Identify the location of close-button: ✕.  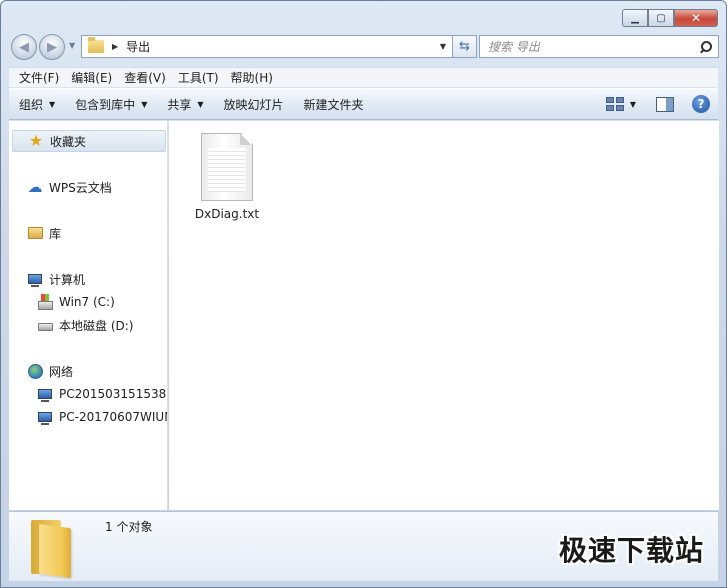
(696, 18).